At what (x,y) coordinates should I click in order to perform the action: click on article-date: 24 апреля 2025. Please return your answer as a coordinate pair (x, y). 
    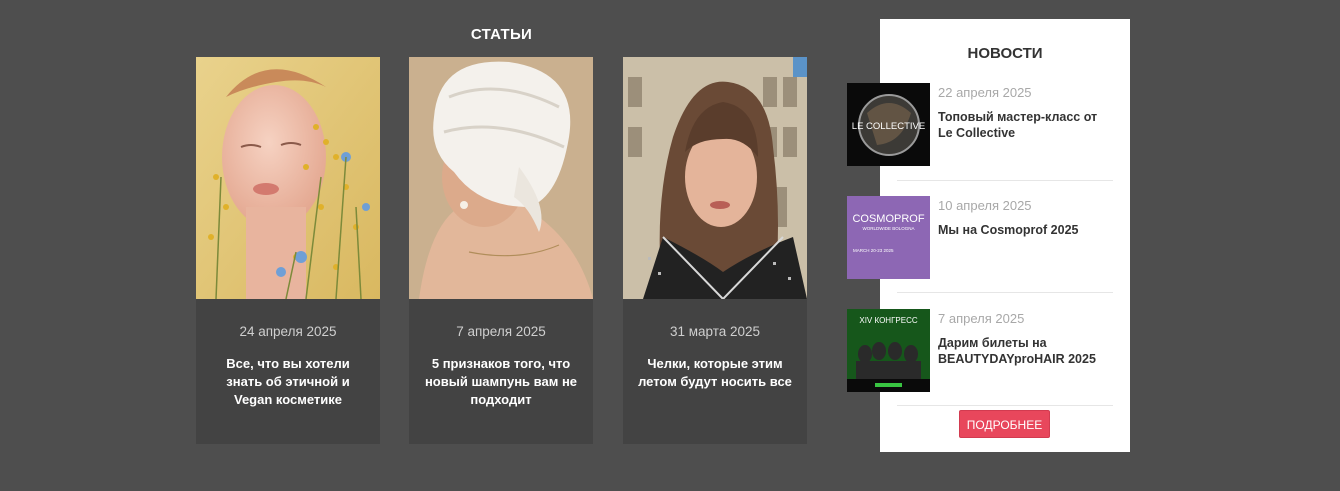
    Looking at the image, I should click on (288, 331).